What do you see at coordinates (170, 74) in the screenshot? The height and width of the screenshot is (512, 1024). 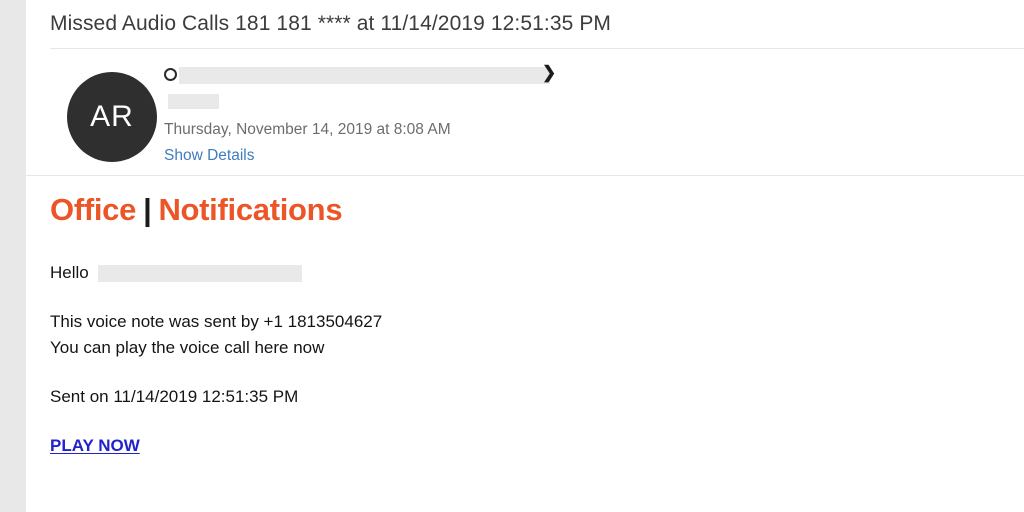 I see `contact-ring-icon` at bounding box center [170, 74].